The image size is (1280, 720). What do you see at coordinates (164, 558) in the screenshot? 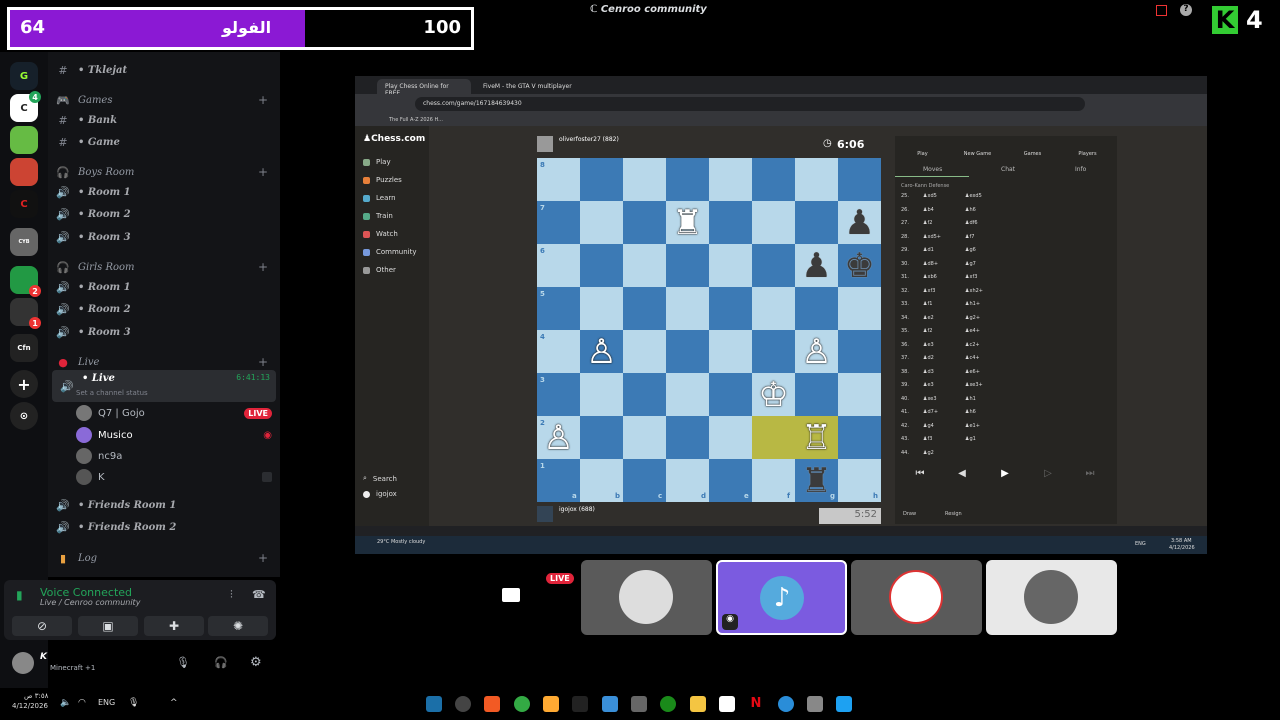
I see `category-log: ▮ Log +` at bounding box center [164, 558].